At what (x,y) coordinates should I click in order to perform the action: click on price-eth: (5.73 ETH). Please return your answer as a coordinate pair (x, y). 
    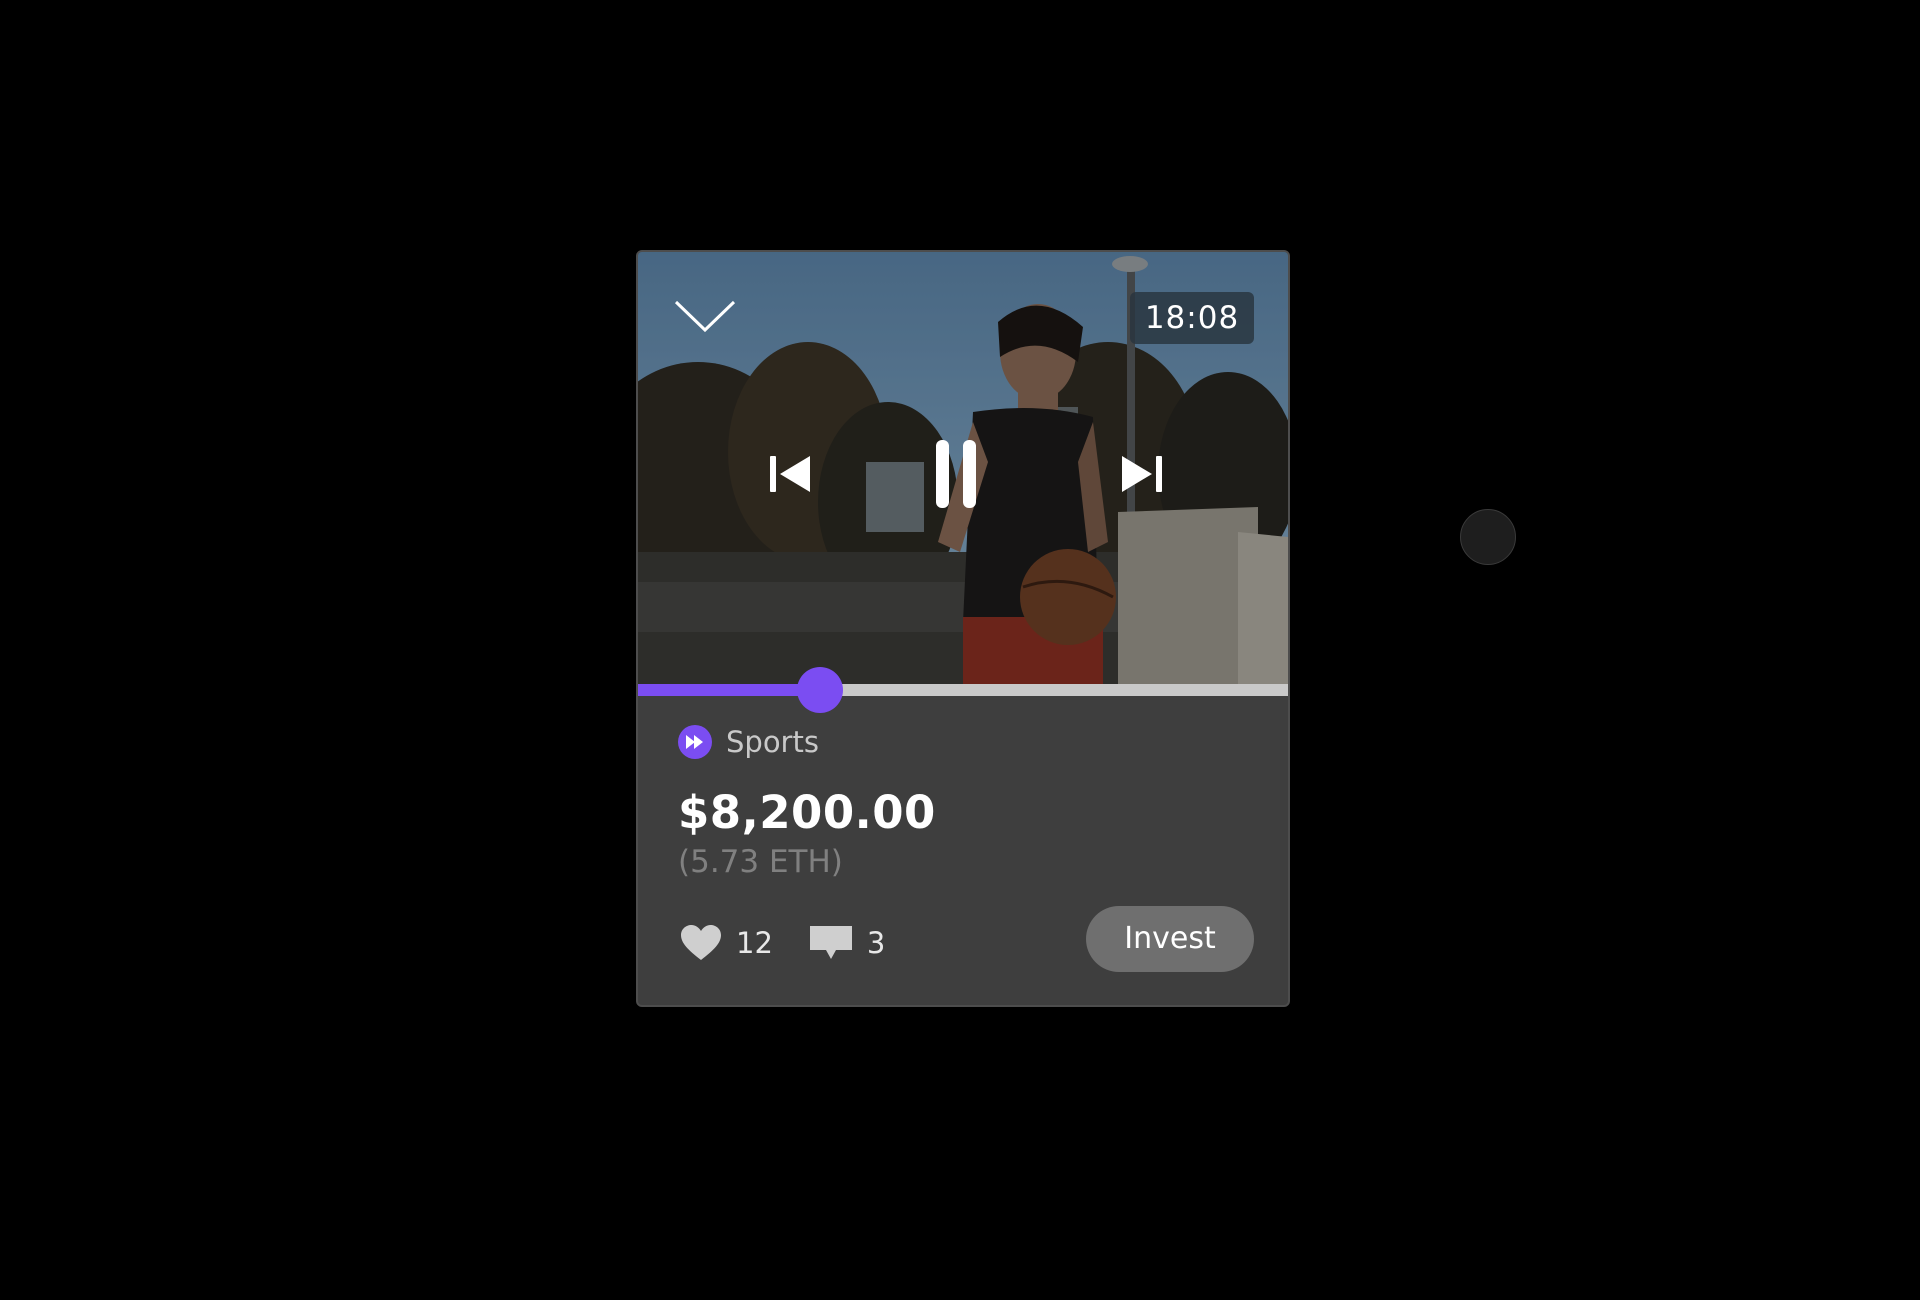
    Looking at the image, I should click on (760, 862).